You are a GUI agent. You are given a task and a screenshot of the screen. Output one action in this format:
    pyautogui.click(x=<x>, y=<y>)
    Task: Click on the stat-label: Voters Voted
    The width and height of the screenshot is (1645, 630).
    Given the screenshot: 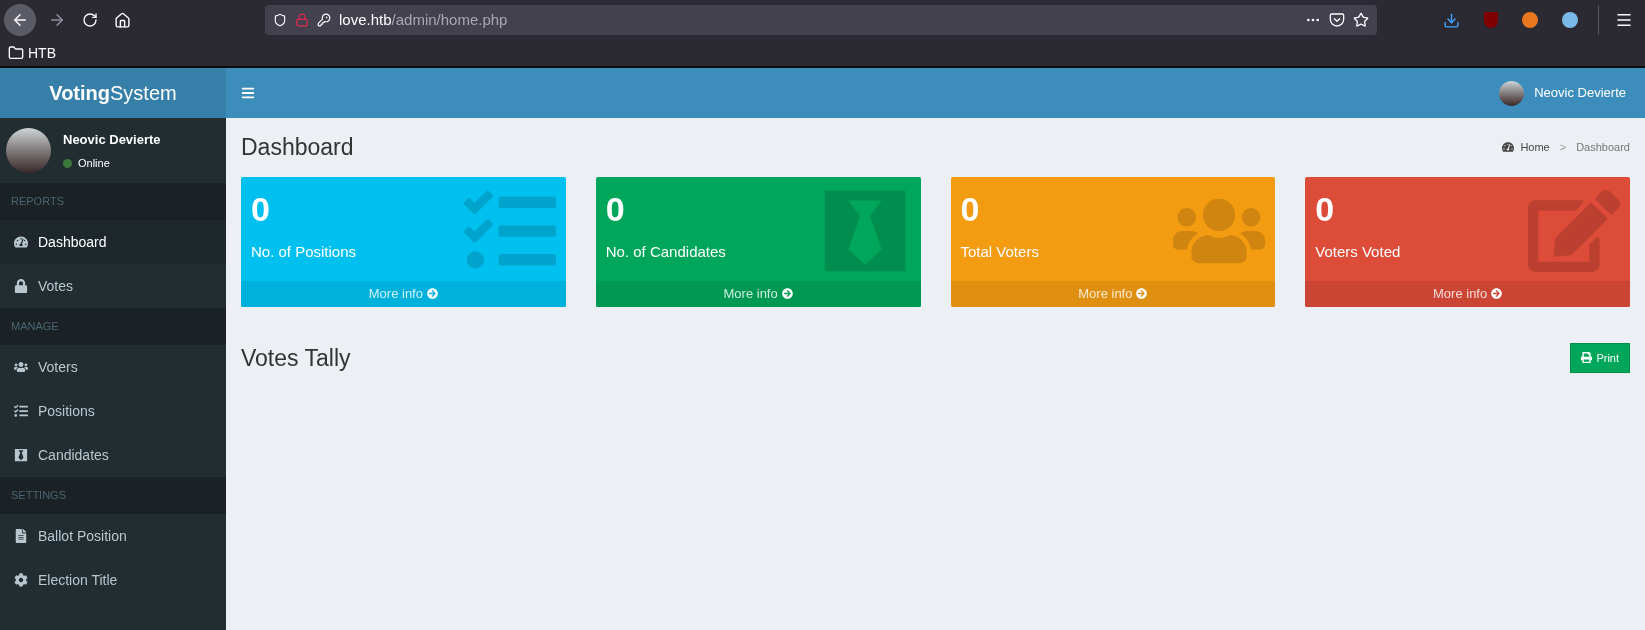 What is the action you would take?
    pyautogui.click(x=1358, y=251)
    